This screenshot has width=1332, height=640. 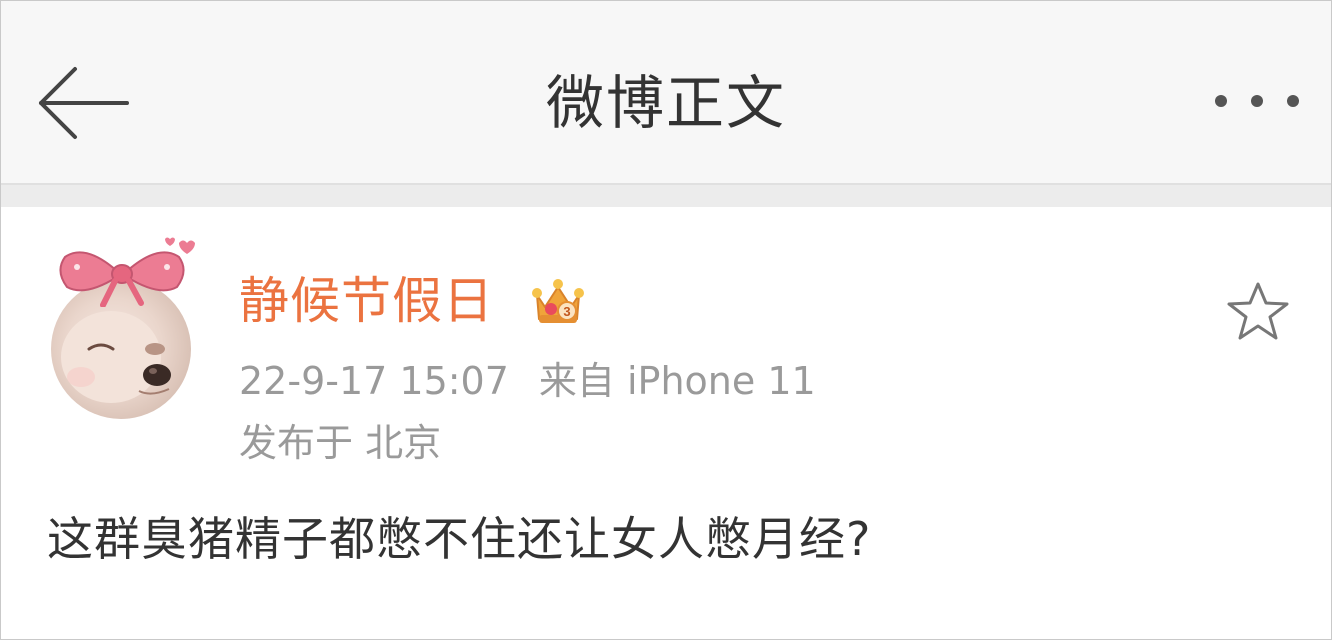 I want to click on more-horizontal-icon, so click(x=1257, y=101).